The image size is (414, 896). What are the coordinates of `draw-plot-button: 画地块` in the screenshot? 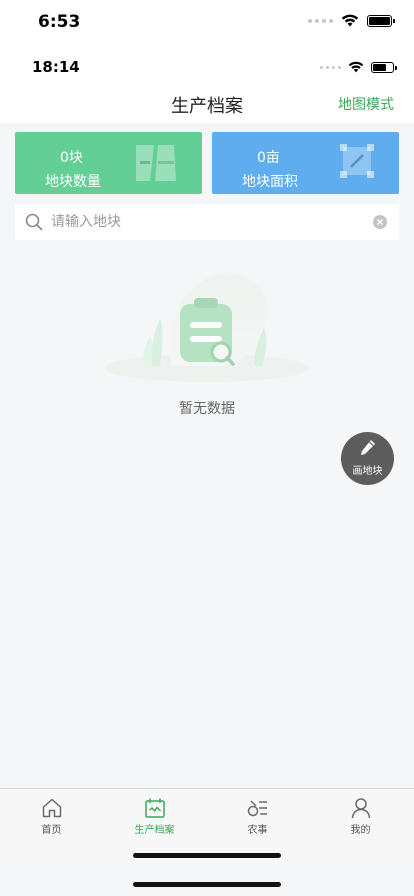 It's located at (367, 458).